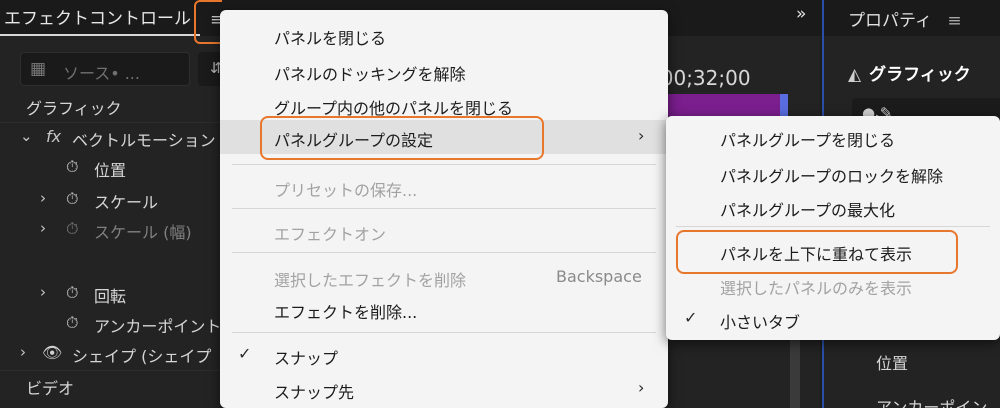 Image resolution: width=1000 pixels, height=408 pixels. I want to click on shape-row: › 👁 シェイプ (シェイプ, so click(121, 355).